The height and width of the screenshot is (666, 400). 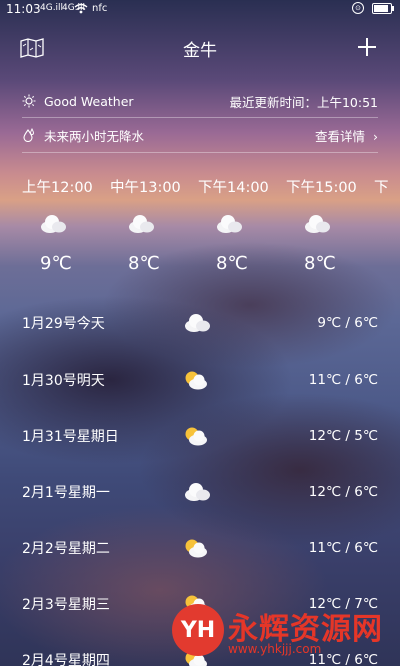 What do you see at coordinates (89, 101) in the screenshot?
I see `weather-condition: Good Weather` at bounding box center [89, 101].